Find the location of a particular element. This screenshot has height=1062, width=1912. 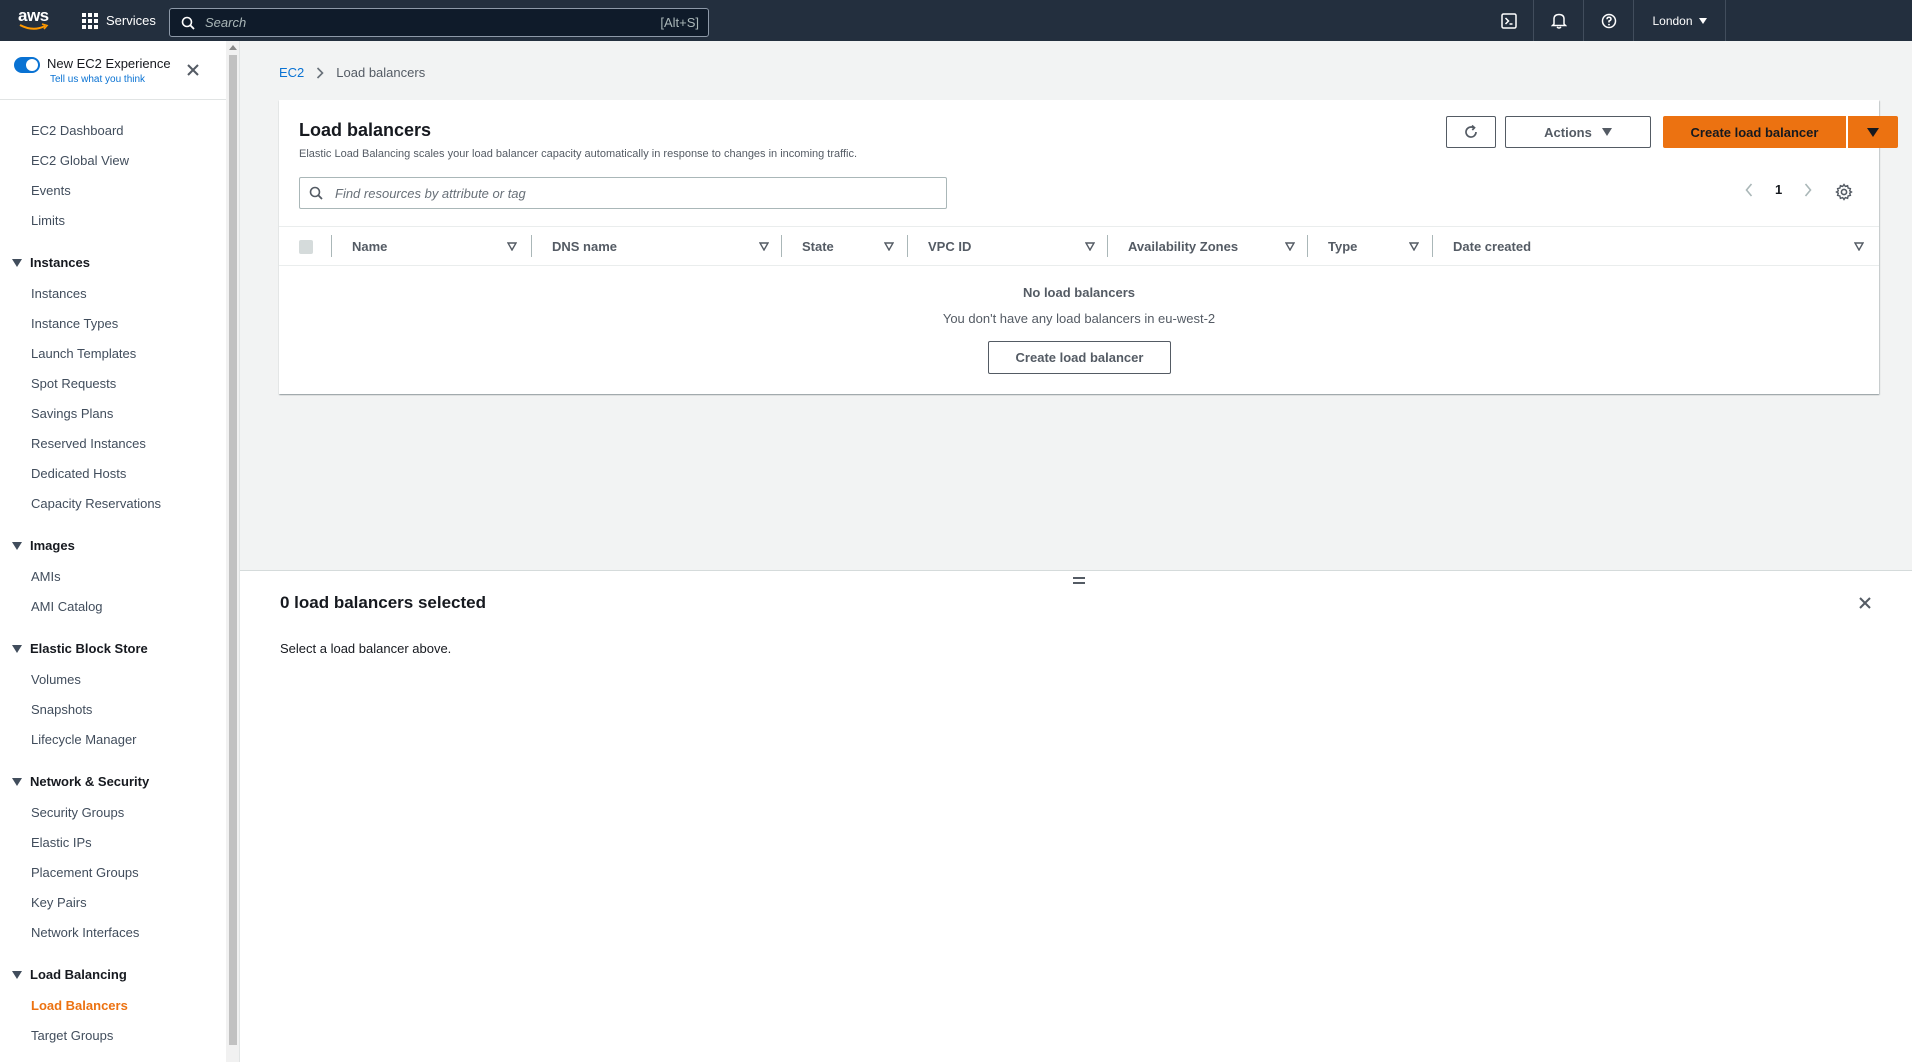

close-sidebar-button is located at coordinates (193, 71).